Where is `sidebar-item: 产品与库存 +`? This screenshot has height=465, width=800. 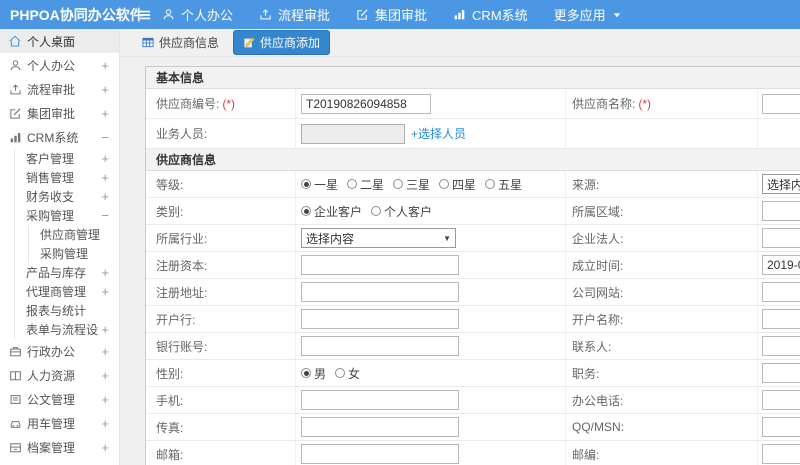
sidebar-item: 产品与库存 + is located at coordinates (67, 272).